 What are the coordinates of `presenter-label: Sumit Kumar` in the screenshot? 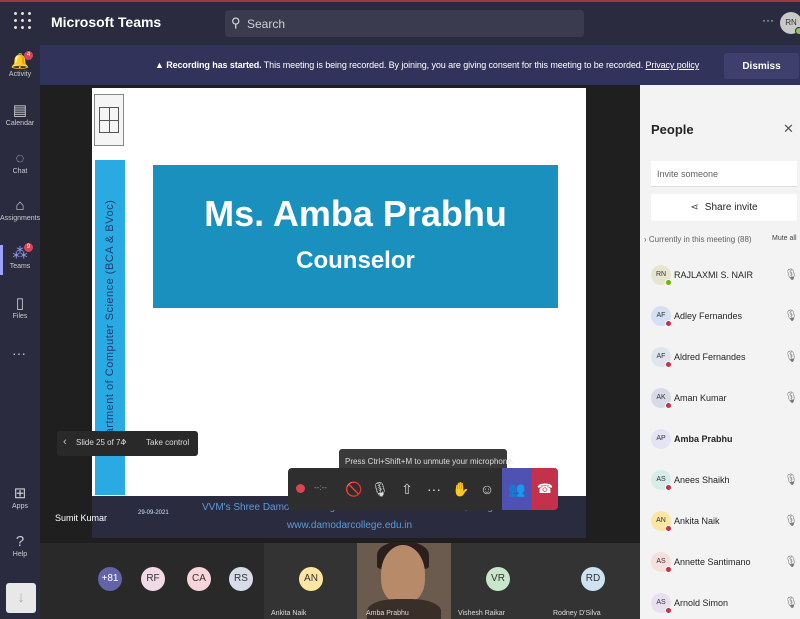 It's located at (81, 518).